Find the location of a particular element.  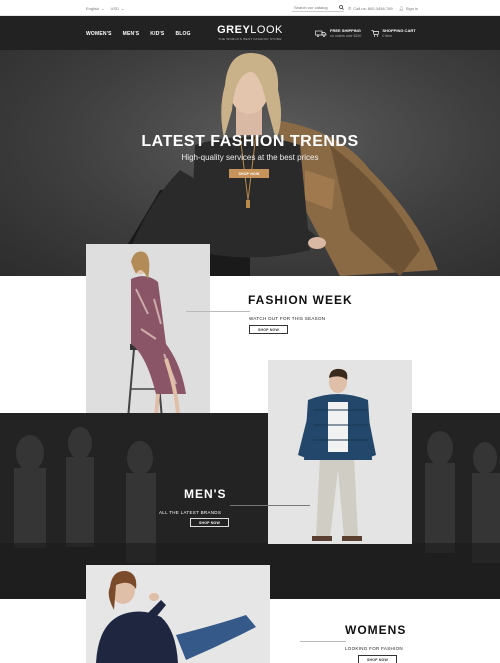

search-icon is located at coordinates (341, 7).